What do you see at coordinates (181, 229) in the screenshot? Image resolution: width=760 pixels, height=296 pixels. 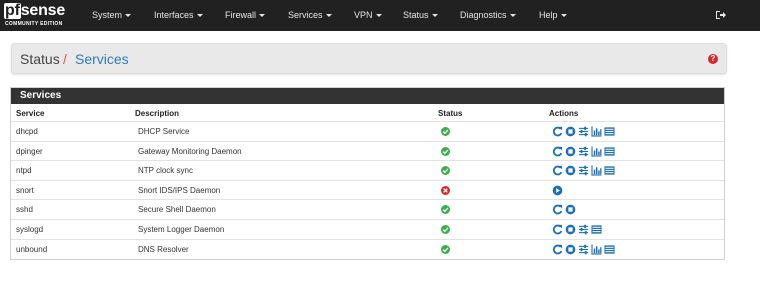 I see `service-description: System Logger Daemon` at bounding box center [181, 229].